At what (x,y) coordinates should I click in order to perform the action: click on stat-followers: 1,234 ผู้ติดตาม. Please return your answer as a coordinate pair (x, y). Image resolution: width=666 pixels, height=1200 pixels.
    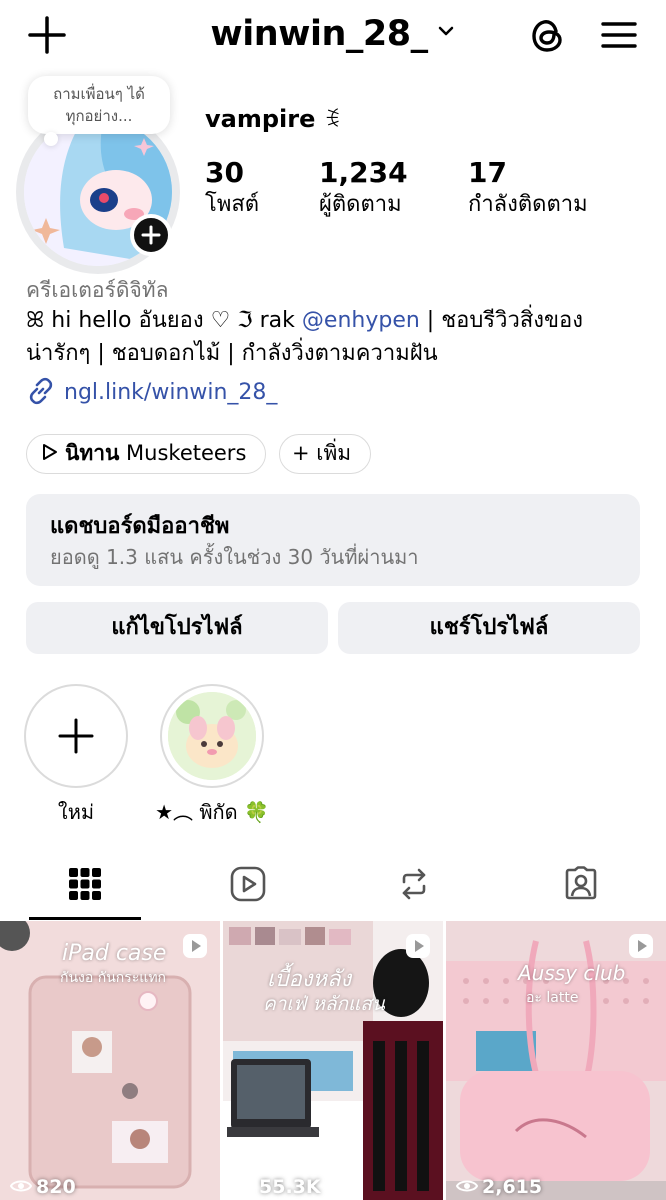
    Looking at the image, I should click on (363, 188).